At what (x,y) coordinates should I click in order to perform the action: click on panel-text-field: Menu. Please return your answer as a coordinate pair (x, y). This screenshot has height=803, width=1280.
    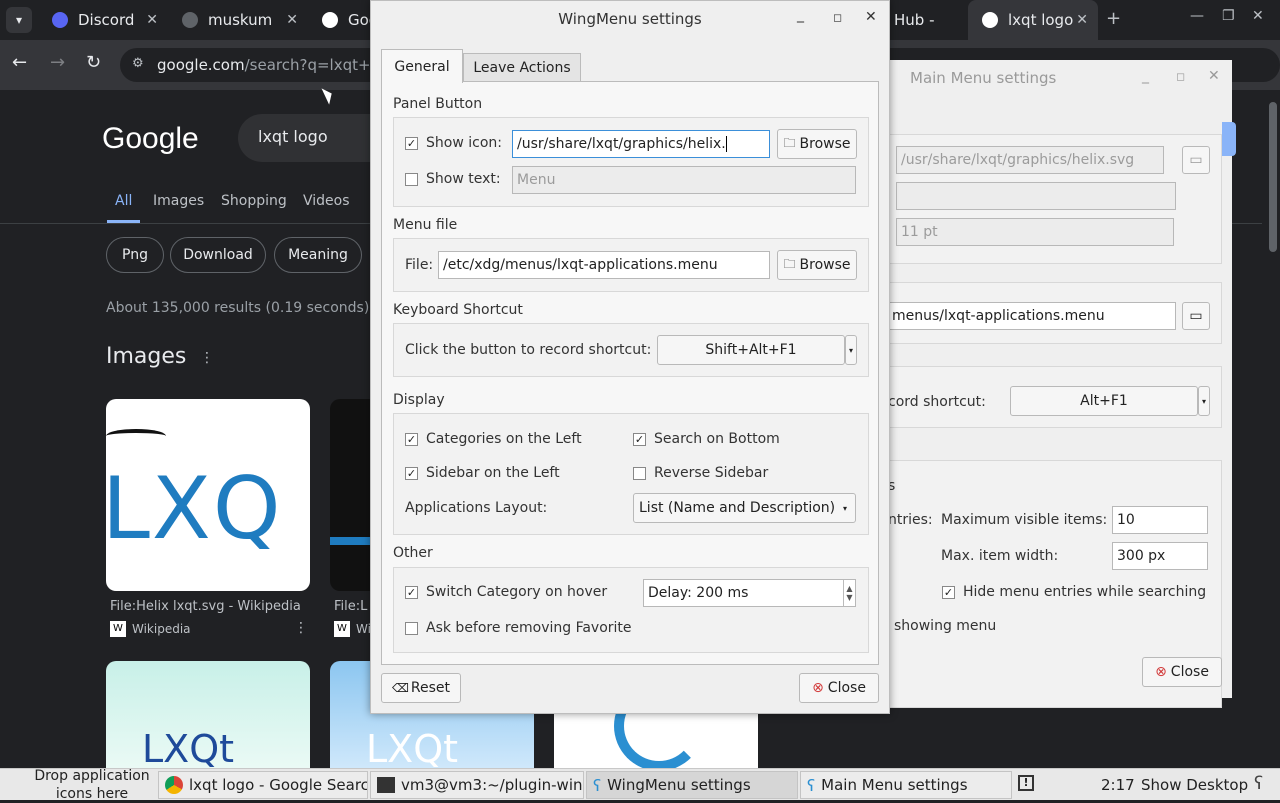
    Looking at the image, I should click on (684, 180).